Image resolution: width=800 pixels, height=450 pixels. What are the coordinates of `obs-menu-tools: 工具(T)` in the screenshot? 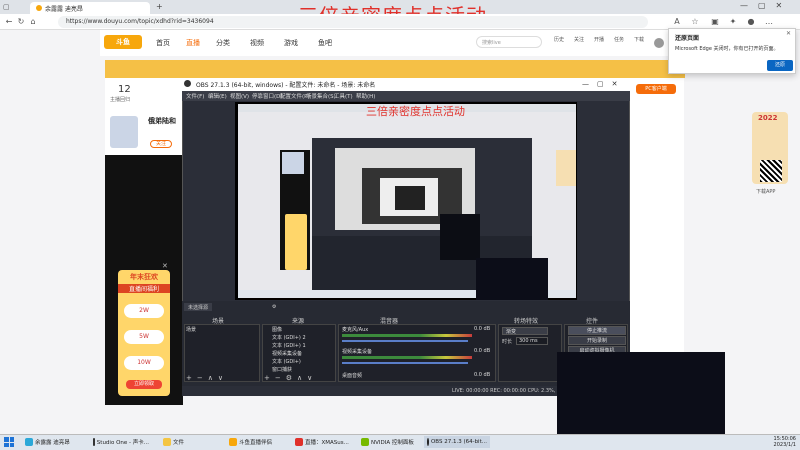 It's located at (343, 96).